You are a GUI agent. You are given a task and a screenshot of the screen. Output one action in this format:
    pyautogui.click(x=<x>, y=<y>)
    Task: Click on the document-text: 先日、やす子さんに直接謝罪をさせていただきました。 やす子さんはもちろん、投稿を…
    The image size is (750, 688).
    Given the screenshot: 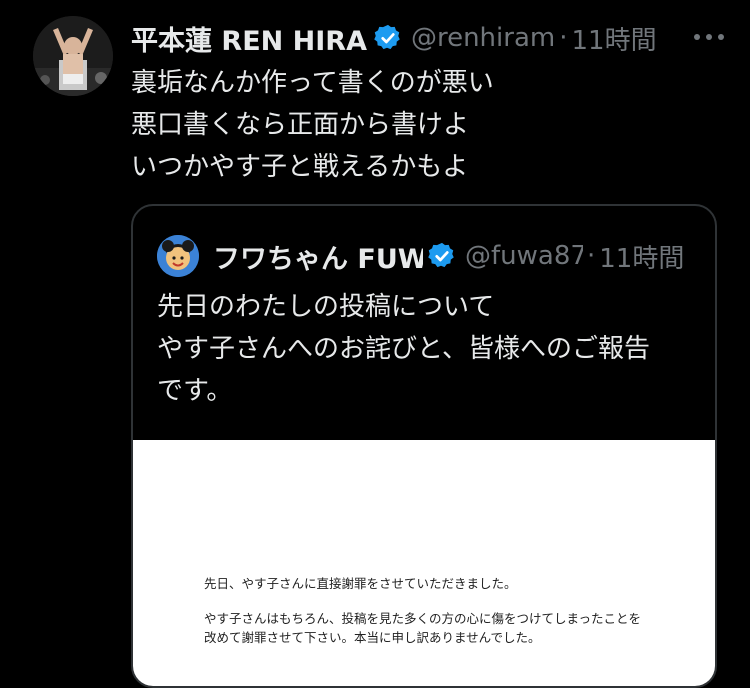 What is the action you would take?
    pyautogui.click(x=444, y=610)
    